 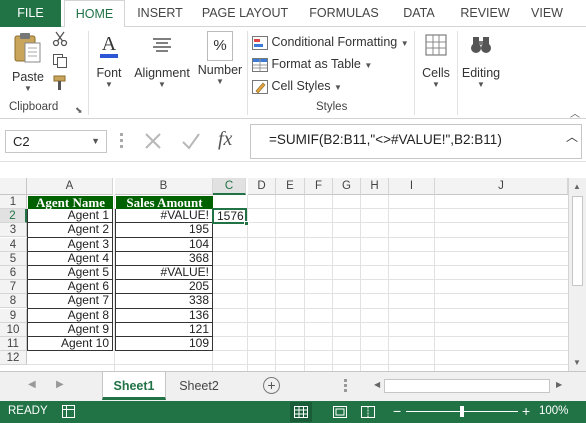 What do you see at coordinates (577, 186) in the screenshot?
I see `scroll-up-icon: ▲` at bounding box center [577, 186].